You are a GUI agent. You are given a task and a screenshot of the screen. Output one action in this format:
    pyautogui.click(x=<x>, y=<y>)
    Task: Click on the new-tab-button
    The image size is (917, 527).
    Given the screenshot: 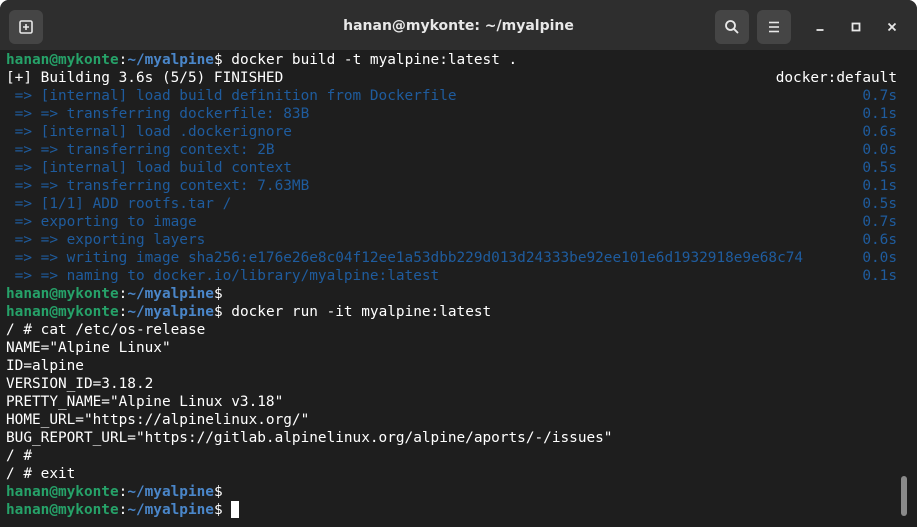 What is the action you would take?
    pyautogui.click(x=26, y=27)
    